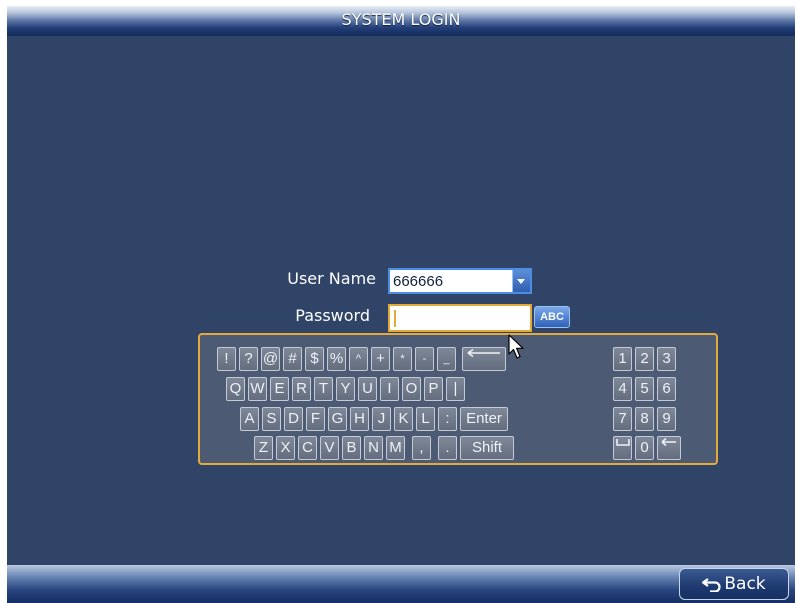 This screenshot has width=799, height=603. I want to click on key-2-0: A, so click(249, 419).